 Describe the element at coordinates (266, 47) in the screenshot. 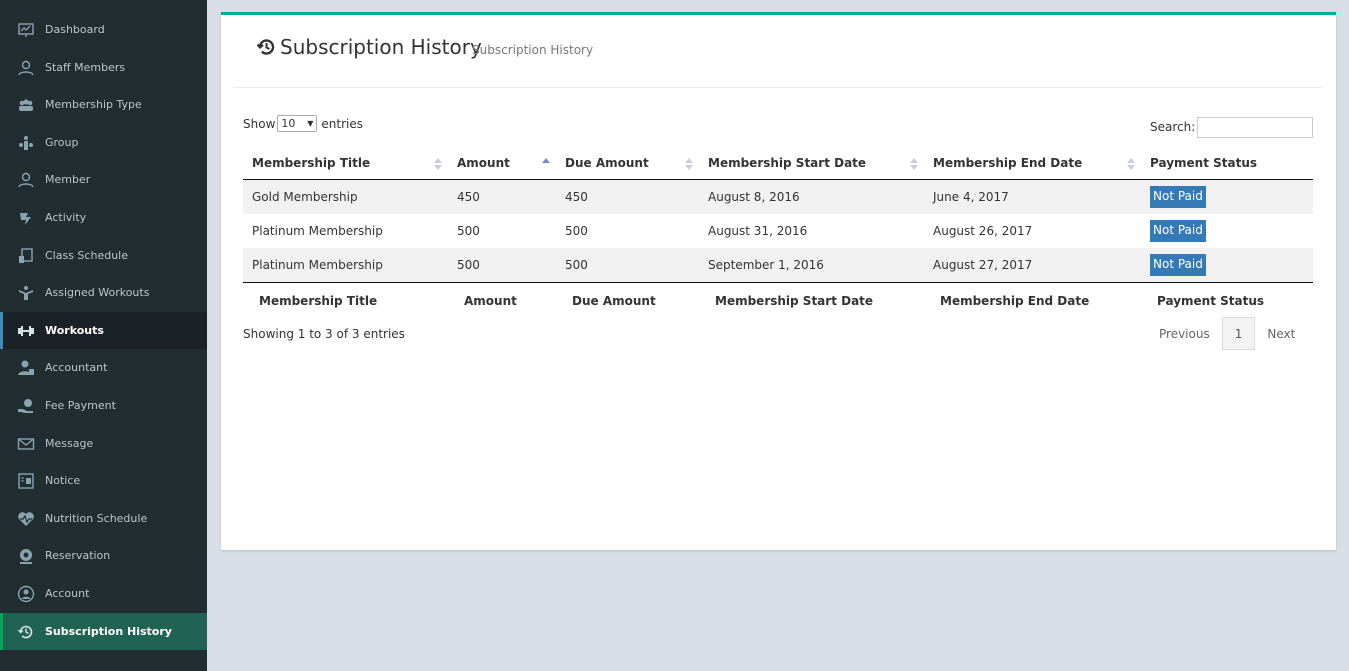

I see `history-icon` at that location.